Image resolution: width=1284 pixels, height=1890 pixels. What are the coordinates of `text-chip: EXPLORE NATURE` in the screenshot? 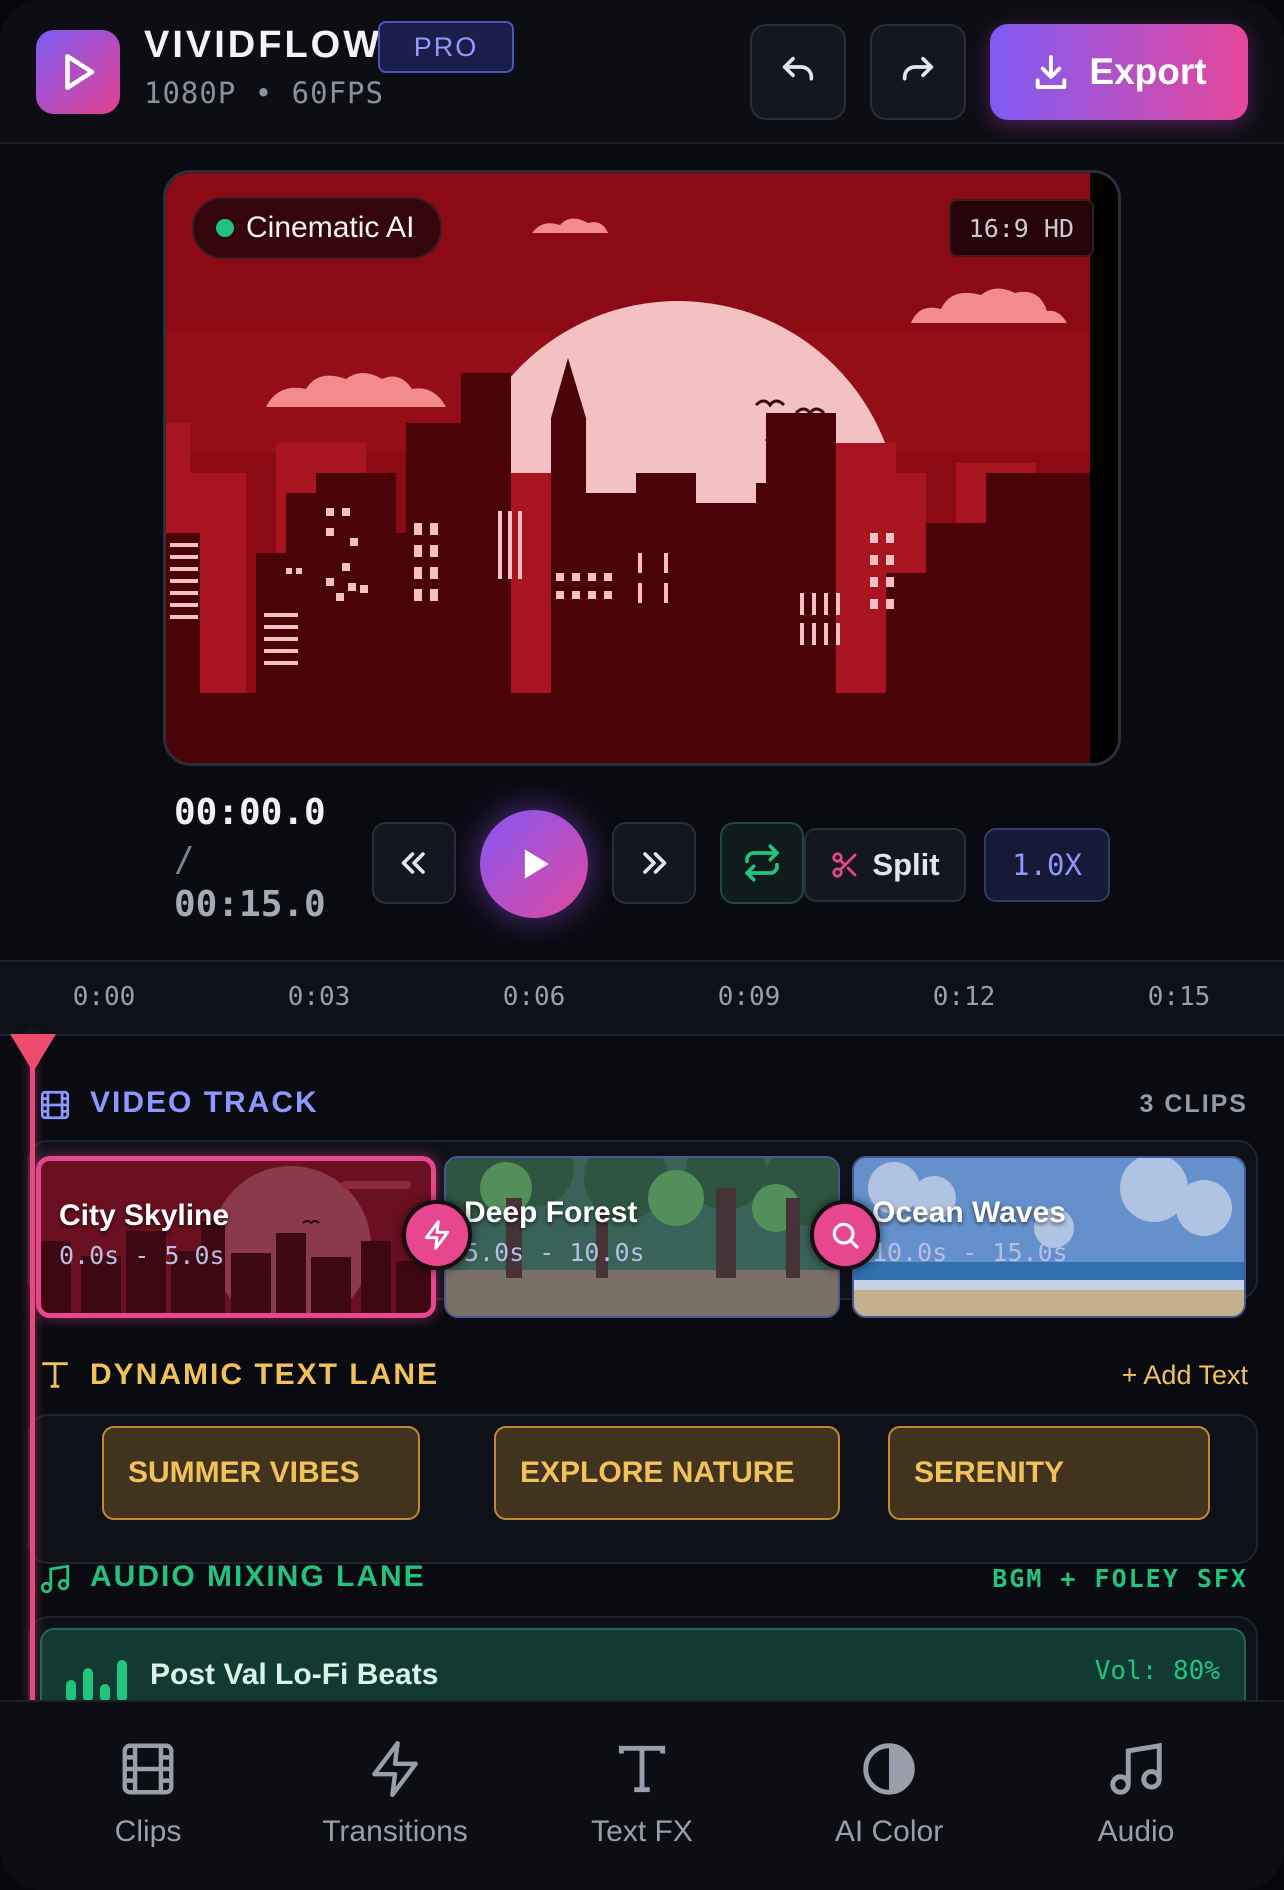 It's located at (667, 1473).